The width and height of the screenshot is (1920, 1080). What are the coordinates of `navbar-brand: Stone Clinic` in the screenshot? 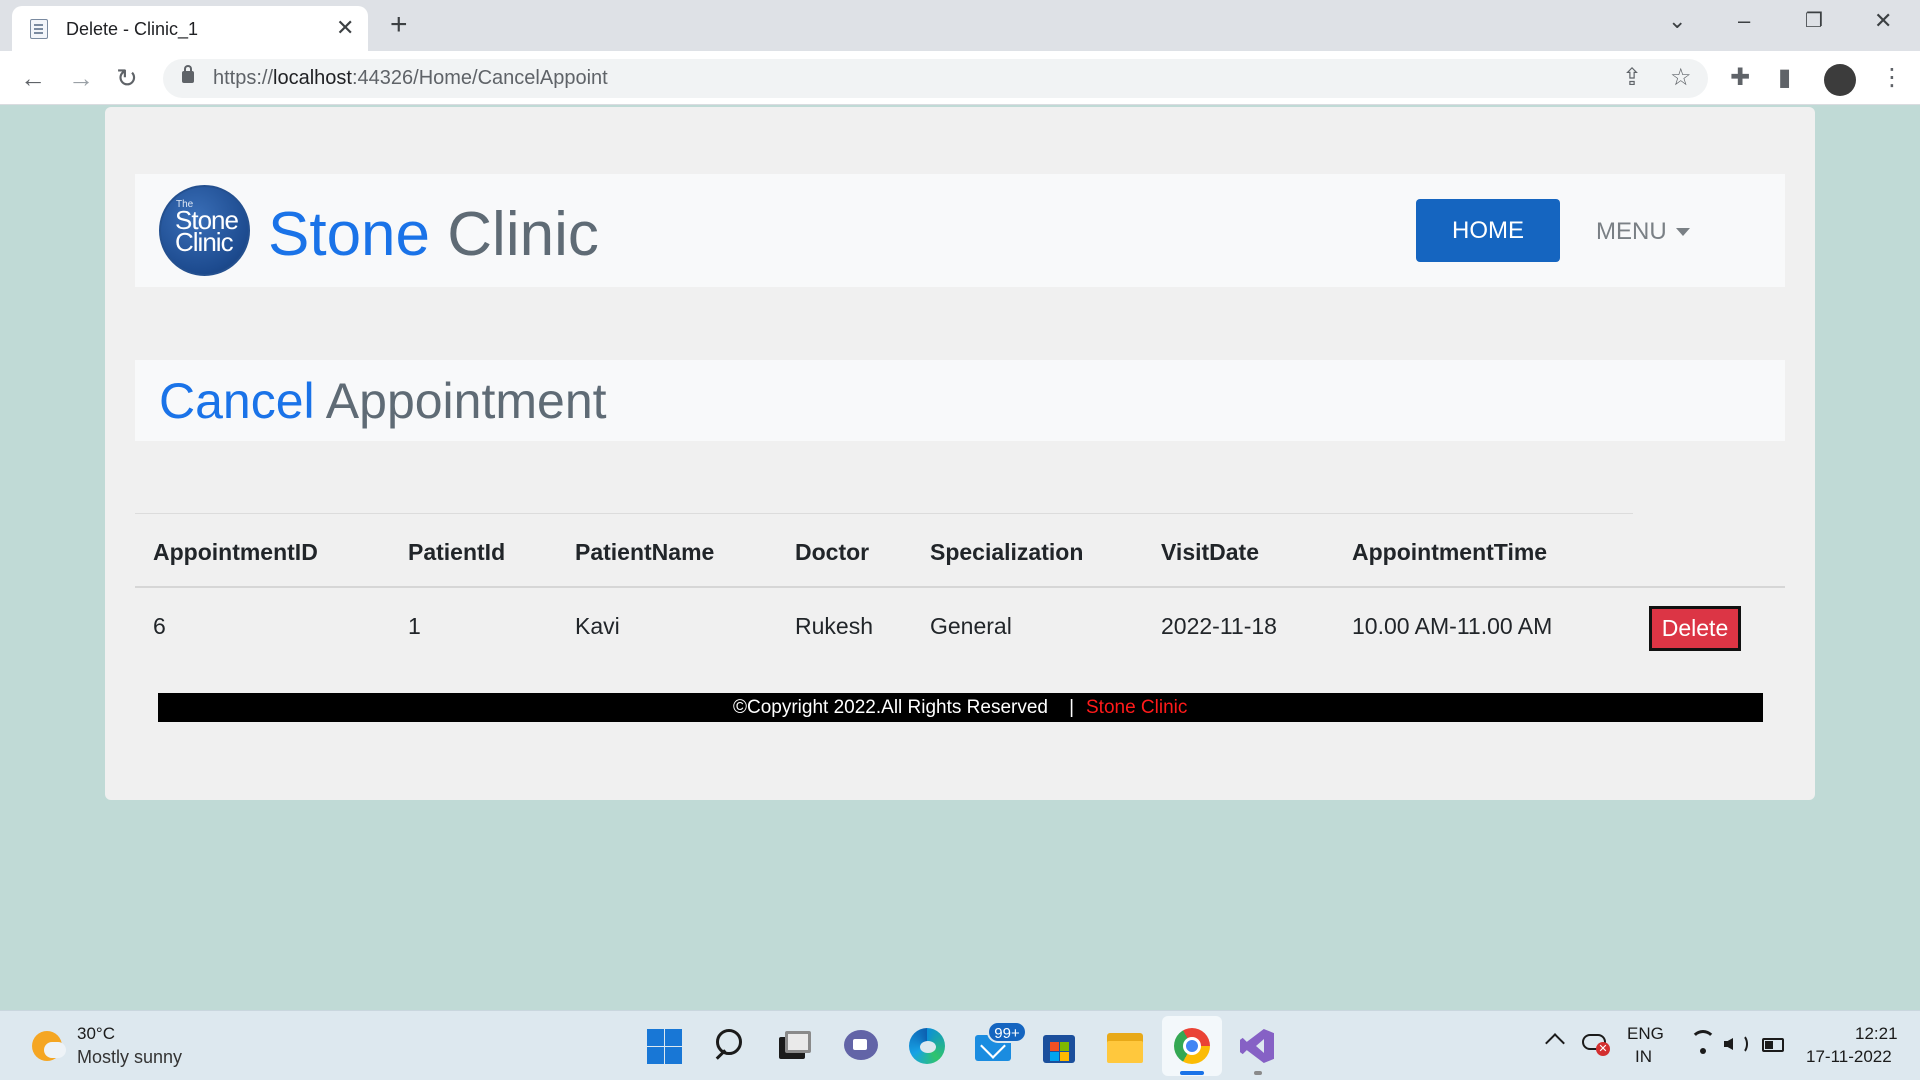 It's located at (433, 235).